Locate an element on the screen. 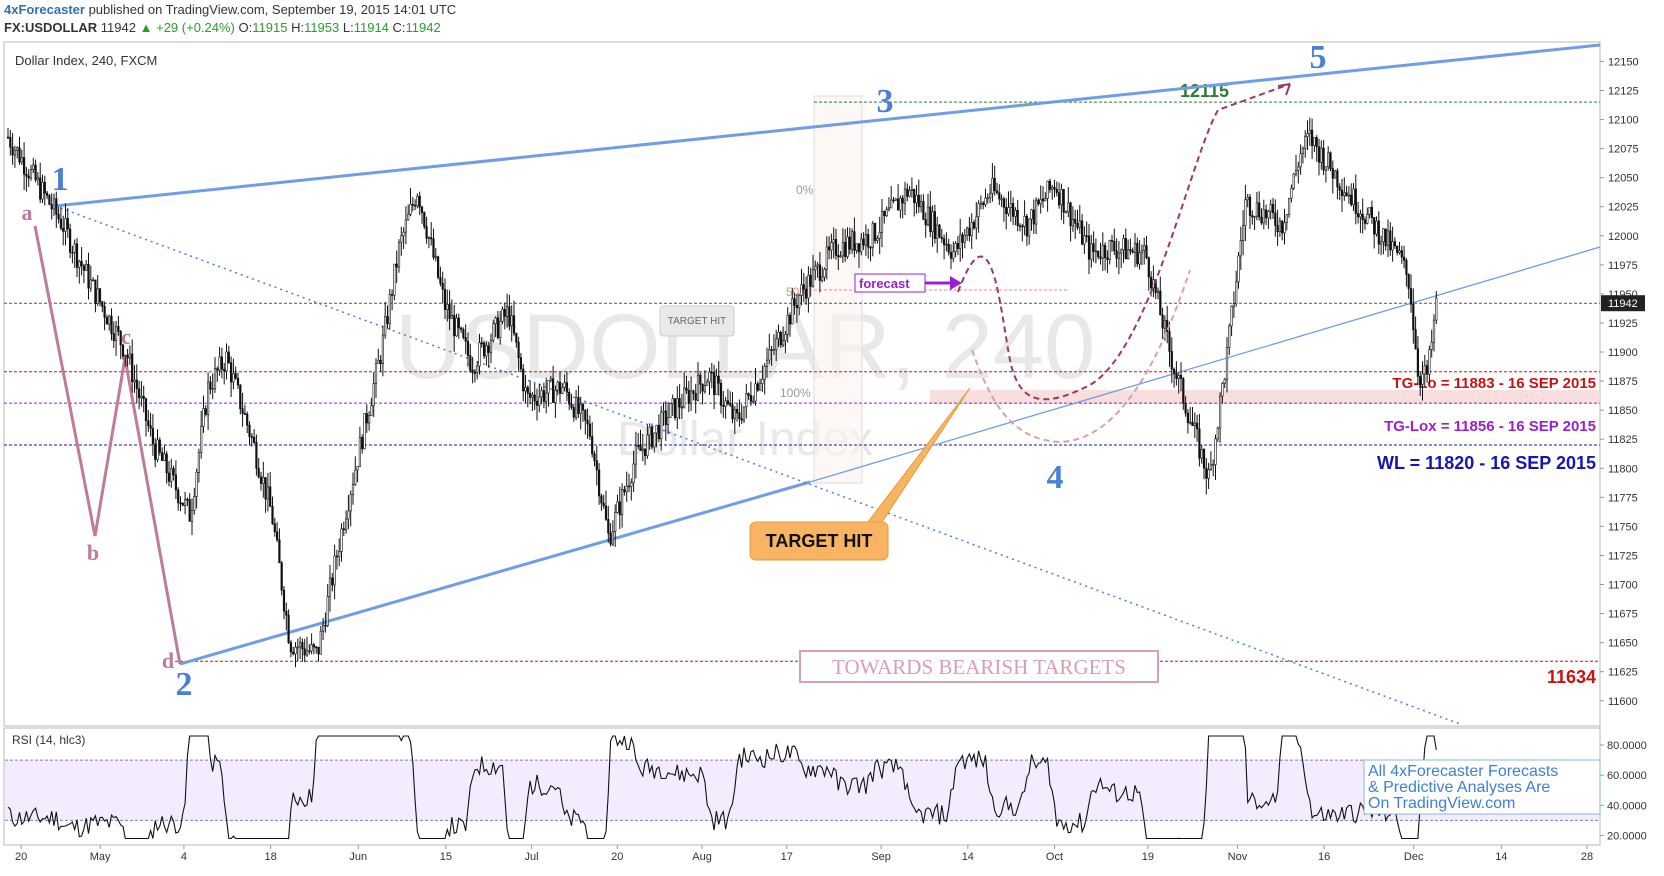  target-hit-small-label: TARGET HIT is located at coordinates (697, 321).